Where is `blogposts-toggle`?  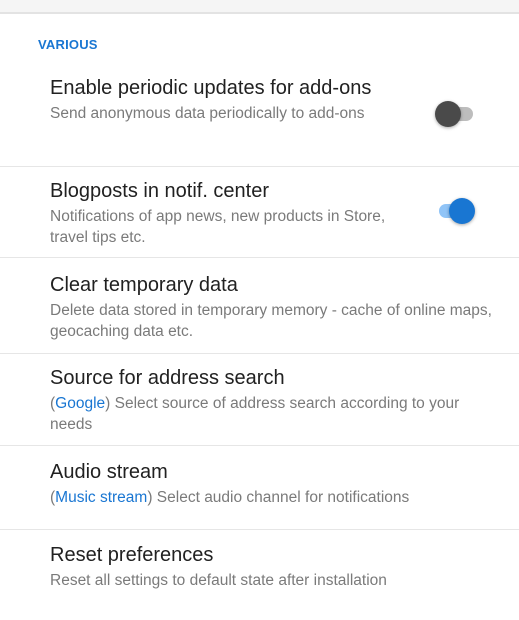
blogposts-toggle is located at coordinates (455, 211).